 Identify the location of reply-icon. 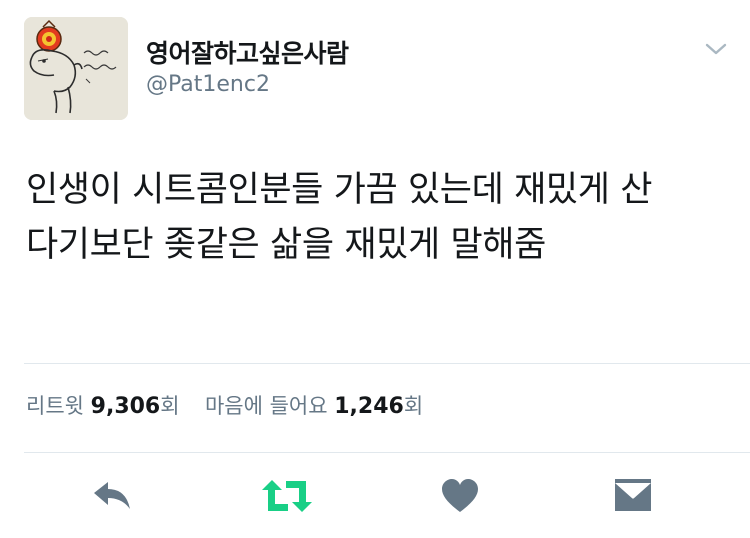
(112, 495).